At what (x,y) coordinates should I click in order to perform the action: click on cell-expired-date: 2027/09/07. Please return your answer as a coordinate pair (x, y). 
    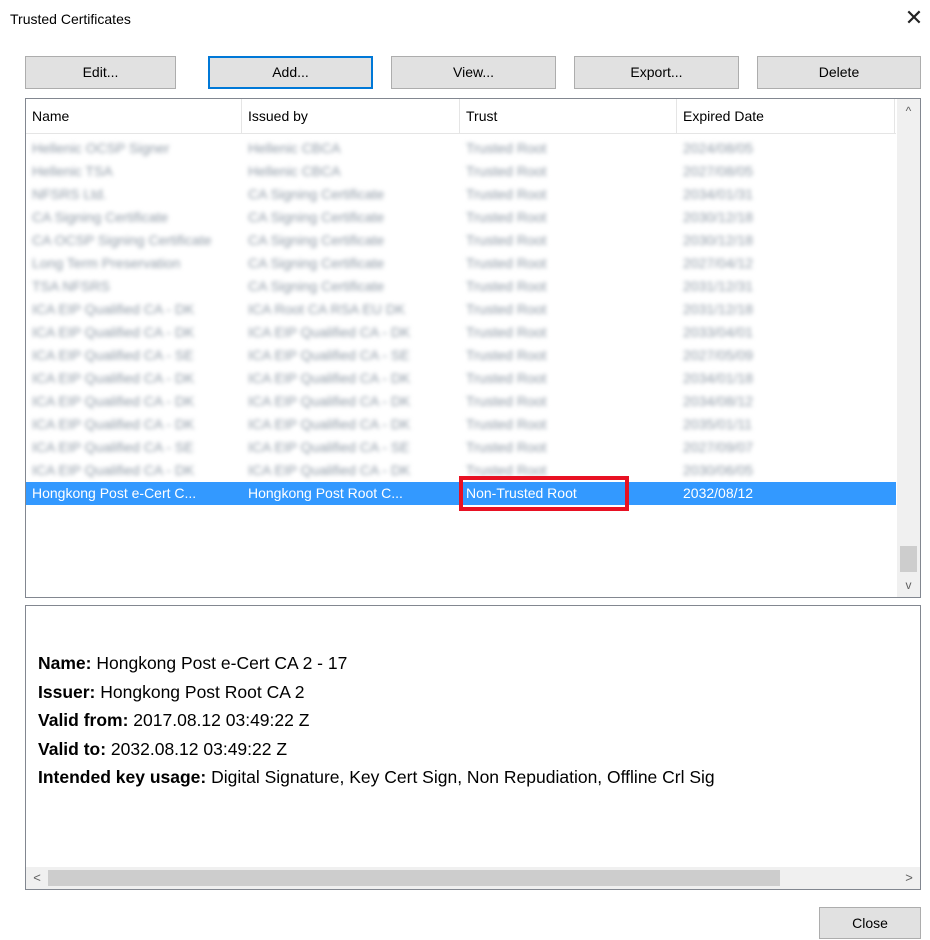
    Looking at the image, I should click on (718, 447).